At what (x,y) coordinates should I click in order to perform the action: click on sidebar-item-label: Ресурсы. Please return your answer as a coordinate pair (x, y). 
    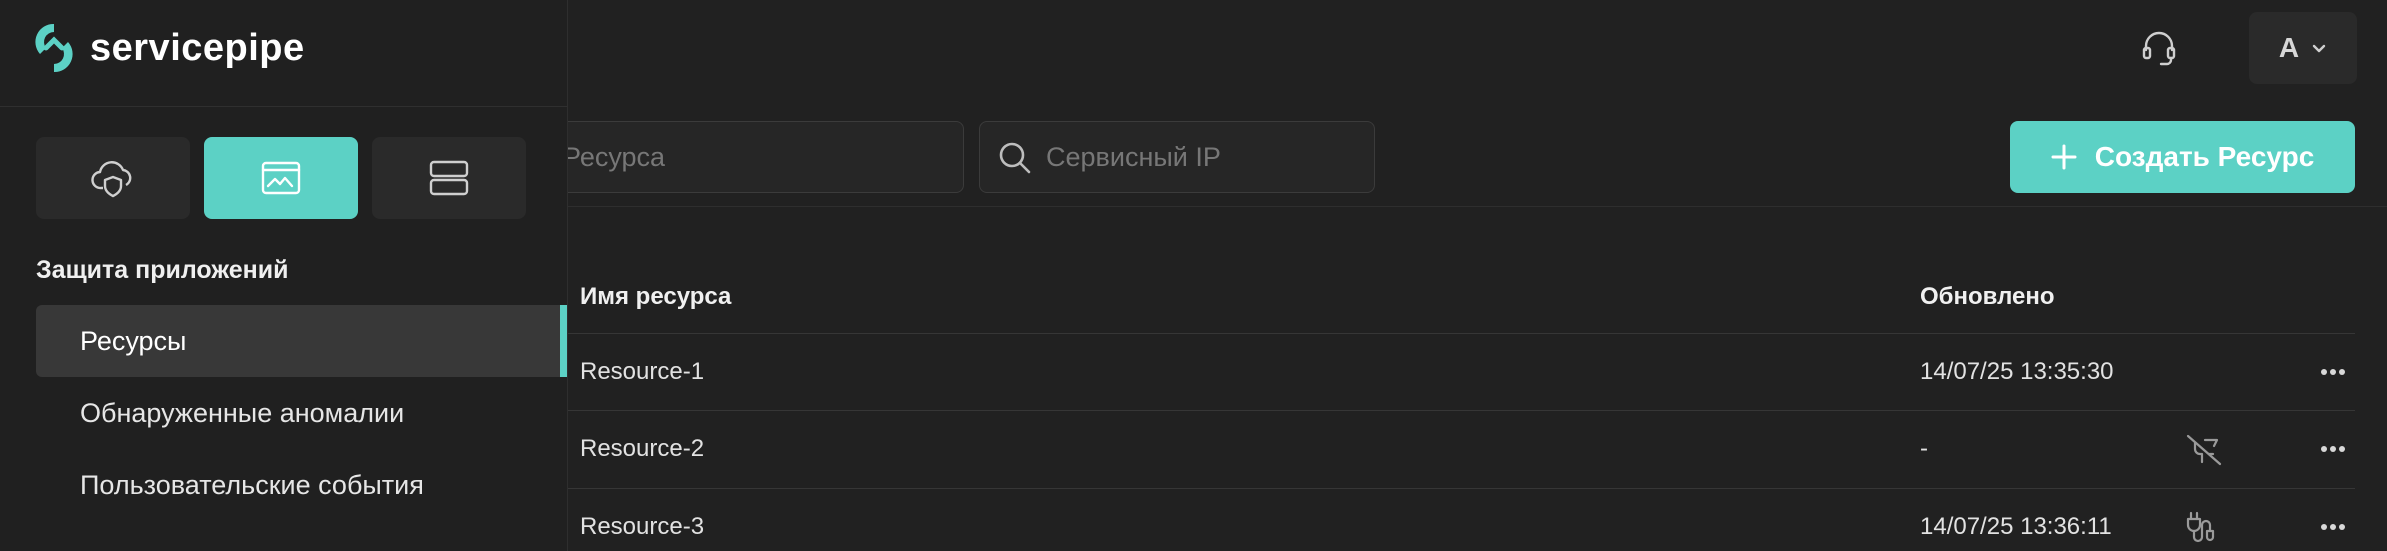
    Looking at the image, I should click on (133, 340).